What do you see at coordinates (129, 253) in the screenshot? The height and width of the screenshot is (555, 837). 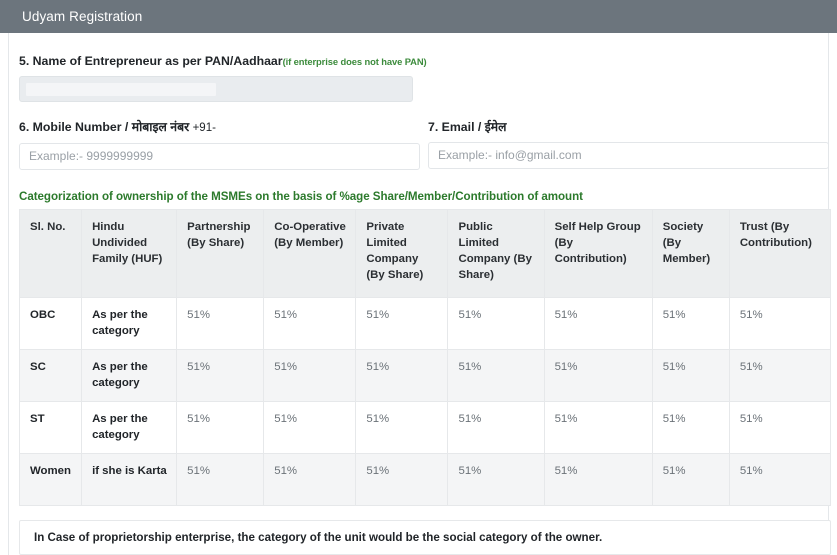 I see `column-header: Hindu Undivided Family (HUF)` at bounding box center [129, 253].